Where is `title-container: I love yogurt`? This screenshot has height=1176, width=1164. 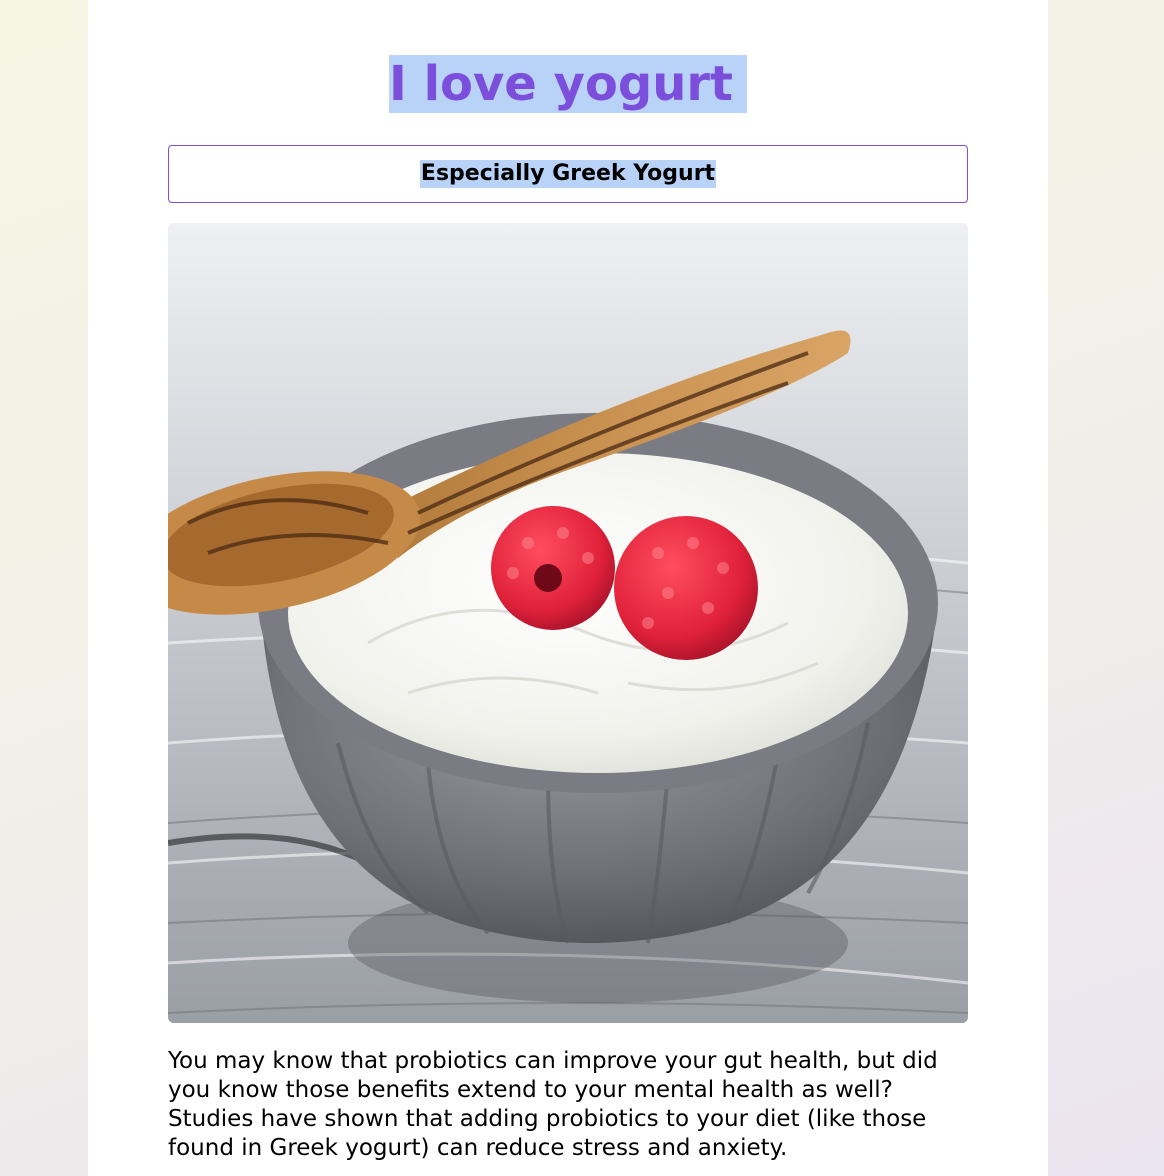
title-container: I love yogurt is located at coordinates (568, 84).